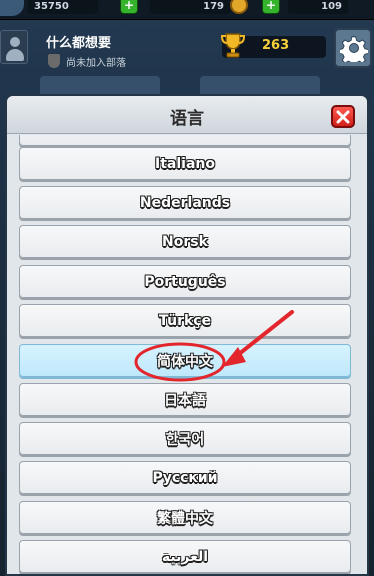  What do you see at coordinates (96, 63) in the screenshot?
I see `clan-status: 尚未加入部落` at bounding box center [96, 63].